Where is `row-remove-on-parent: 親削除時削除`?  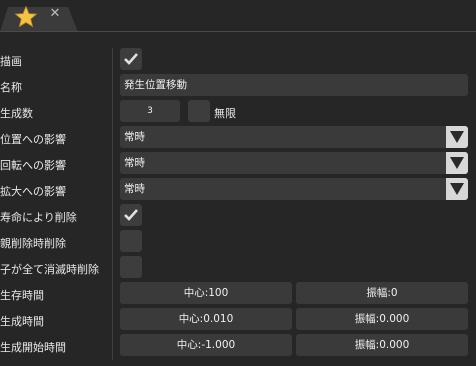
row-remove-on-parent: 親削除時削除 is located at coordinates (238, 243).